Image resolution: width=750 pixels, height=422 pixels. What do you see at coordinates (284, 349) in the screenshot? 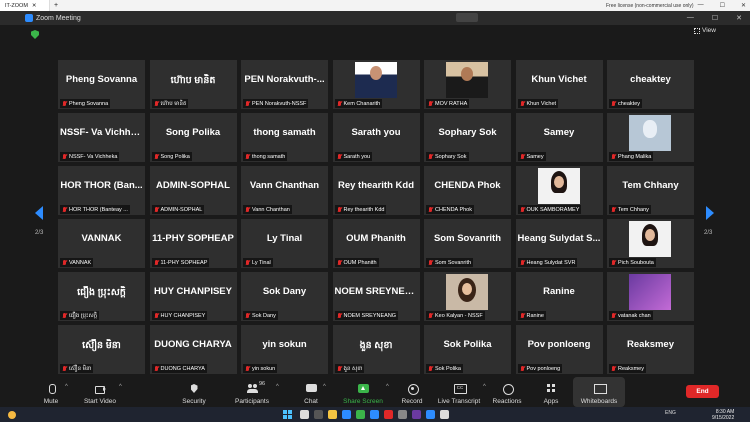
I see `participant-tile: yin sokun yin sokun` at bounding box center [284, 349].